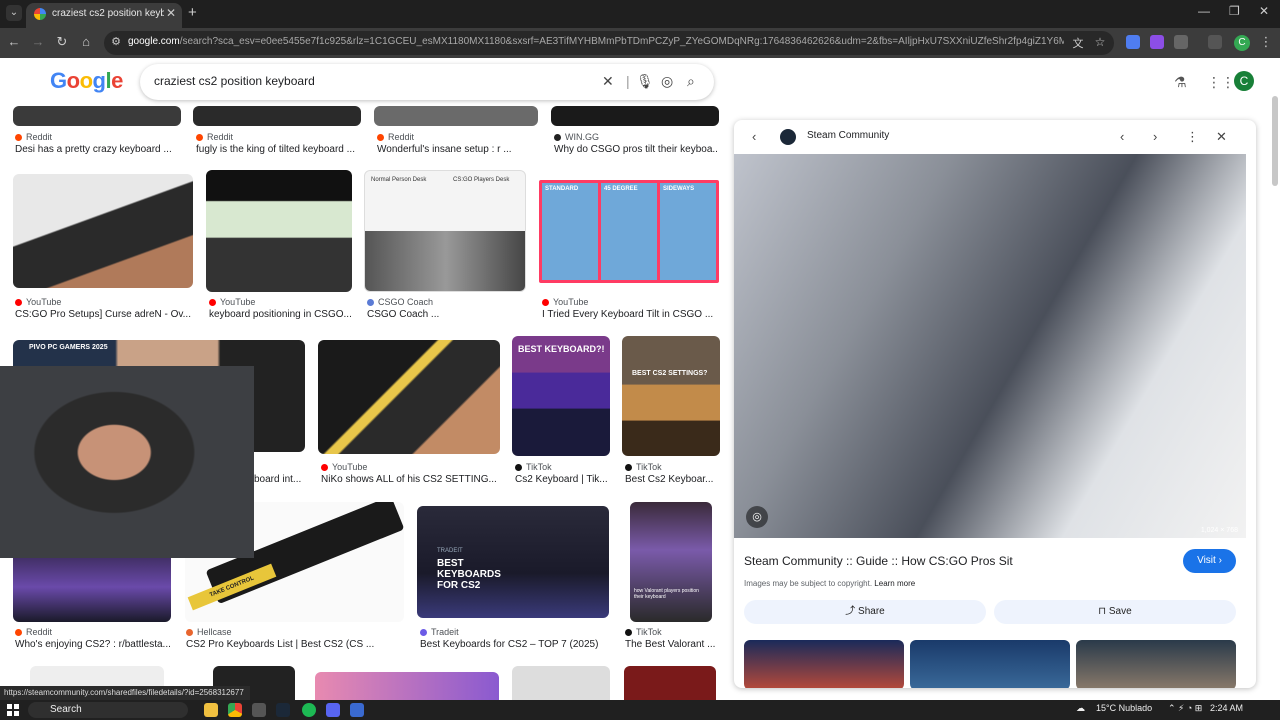 This screenshot has width=1280, height=720. Describe the element at coordinates (1181, 42) in the screenshot. I see `extensions-puzzle-icon` at that location.